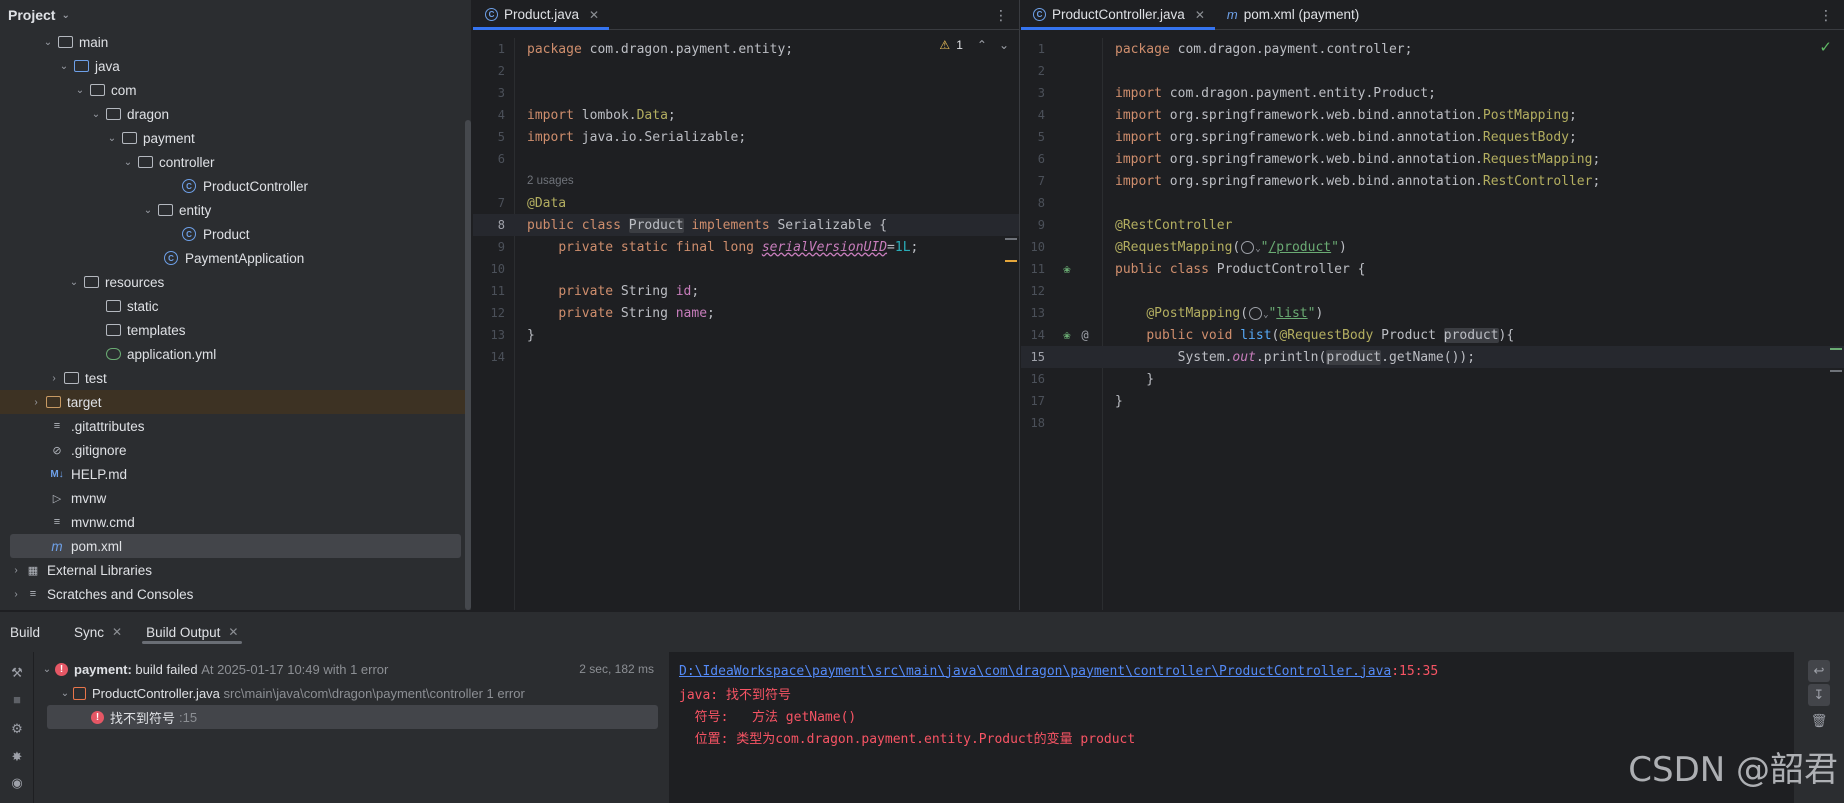 The image size is (1844, 803). I want to click on tree-item-label: Product, so click(226, 234).